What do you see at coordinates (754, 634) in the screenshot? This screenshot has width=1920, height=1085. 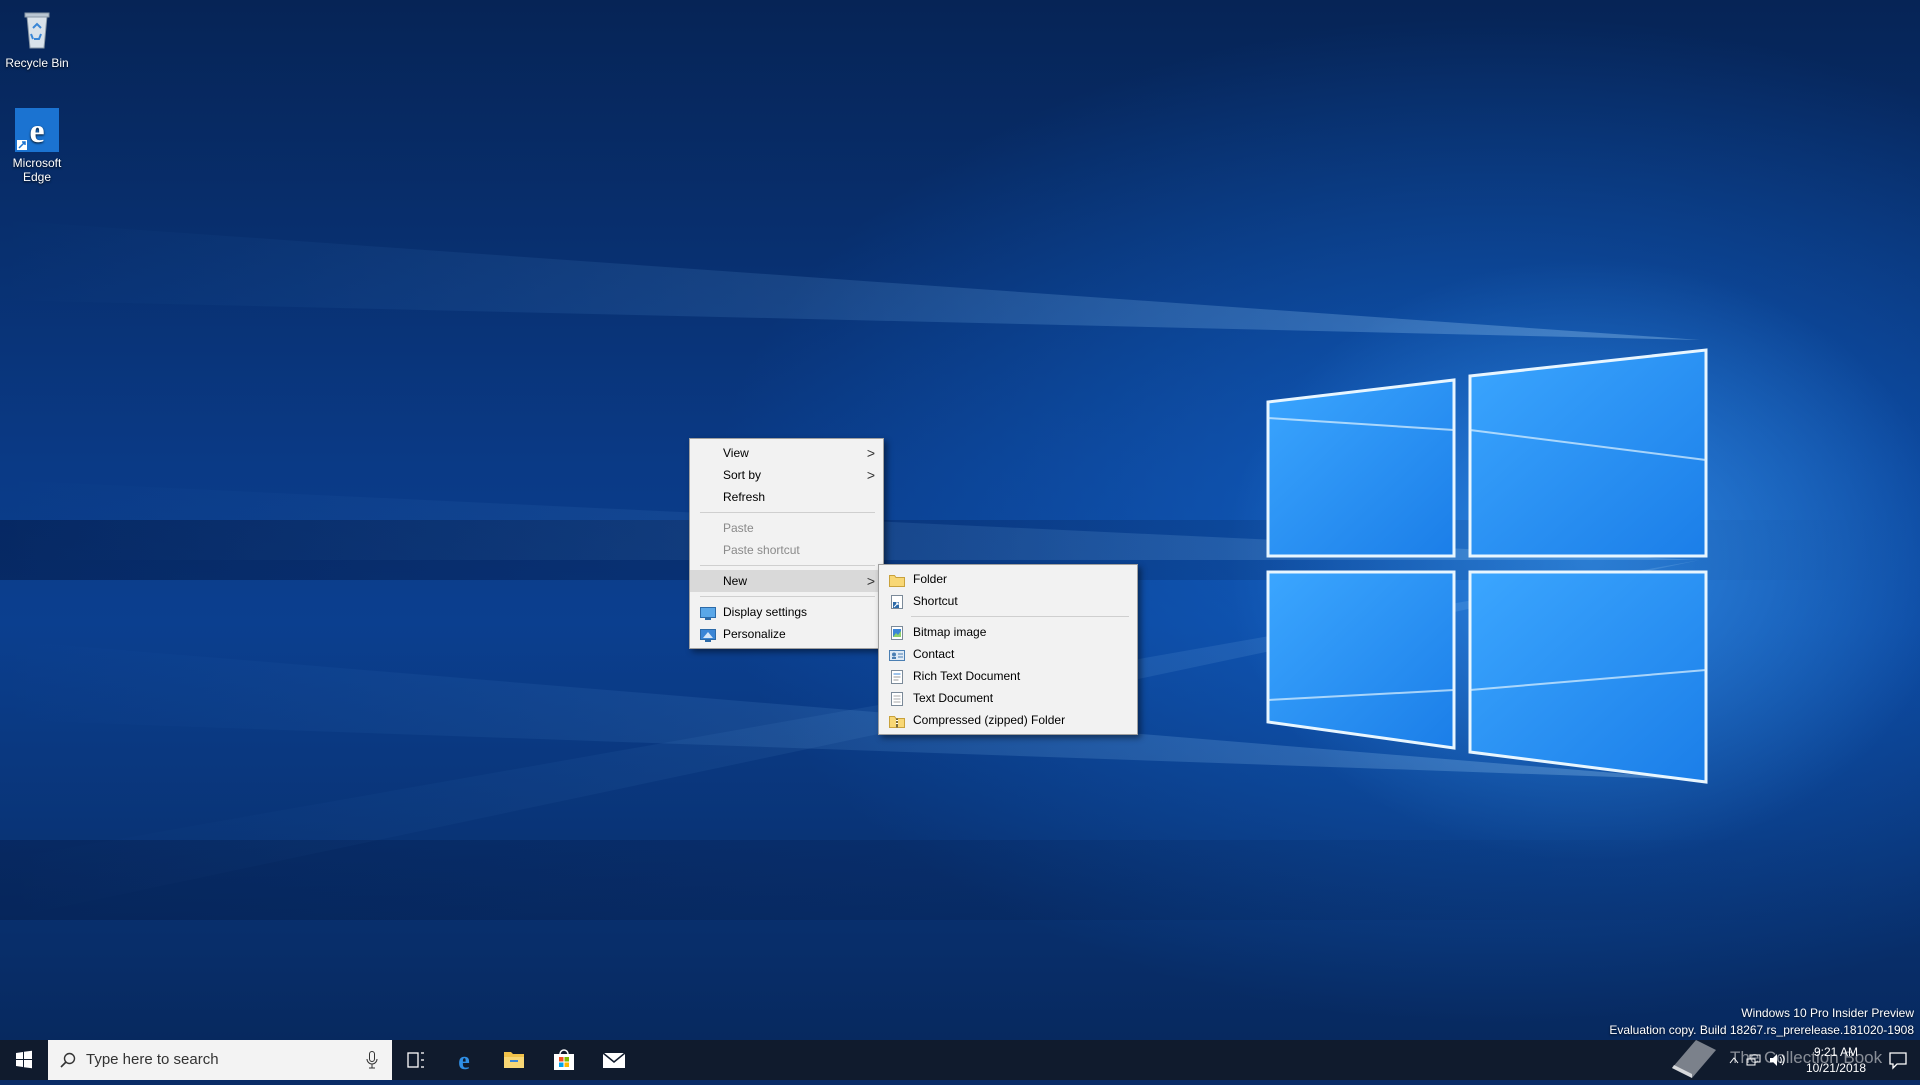 I see `menu-item-label: Personalize` at bounding box center [754, 634].